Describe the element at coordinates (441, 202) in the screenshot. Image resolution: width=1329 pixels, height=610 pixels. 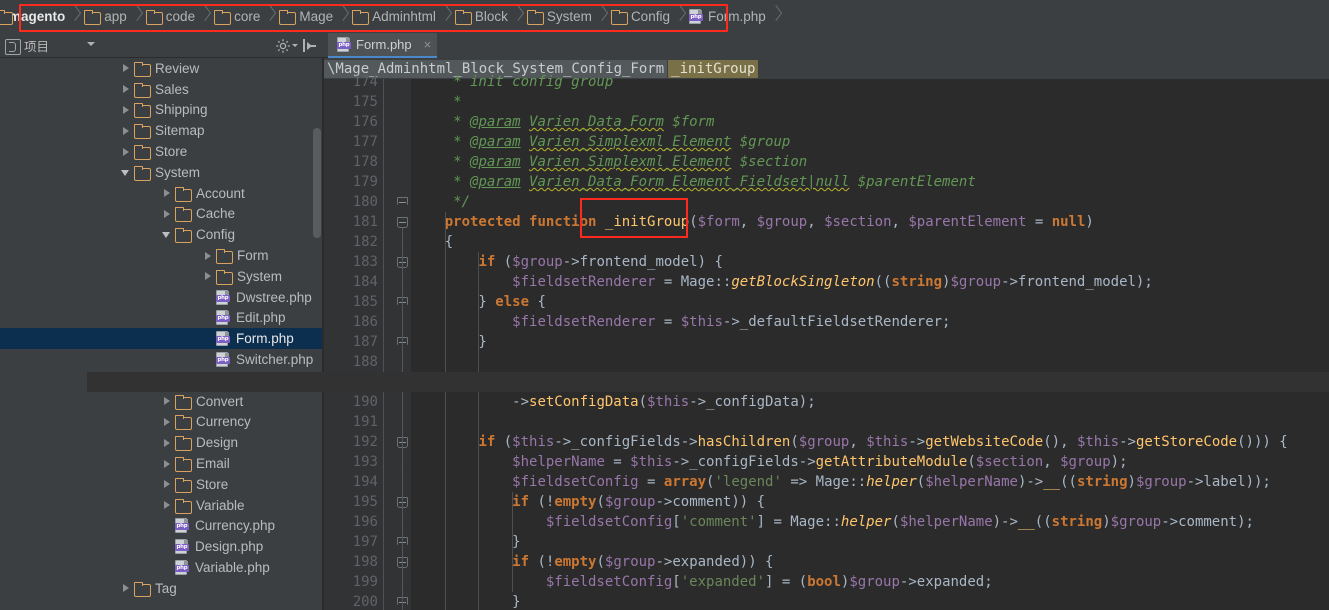
I see `code-line: */` at that location.